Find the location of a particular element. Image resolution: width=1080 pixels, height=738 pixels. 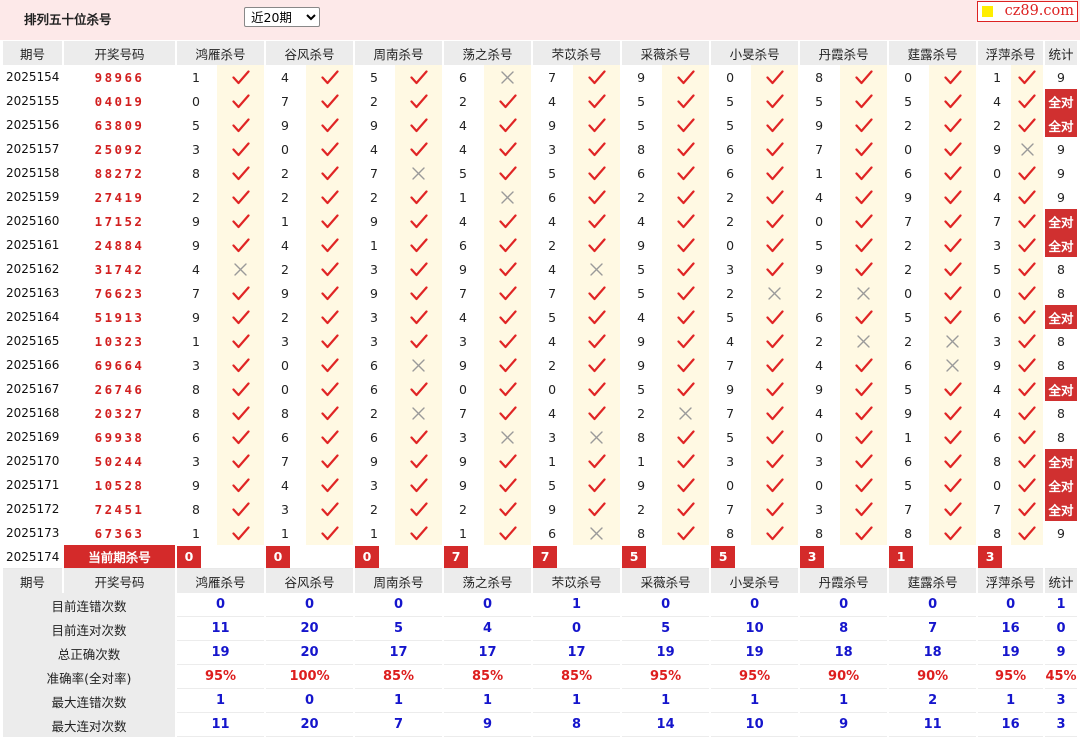

col-header-stat: 统计 is located at coordinates (1061, 53).